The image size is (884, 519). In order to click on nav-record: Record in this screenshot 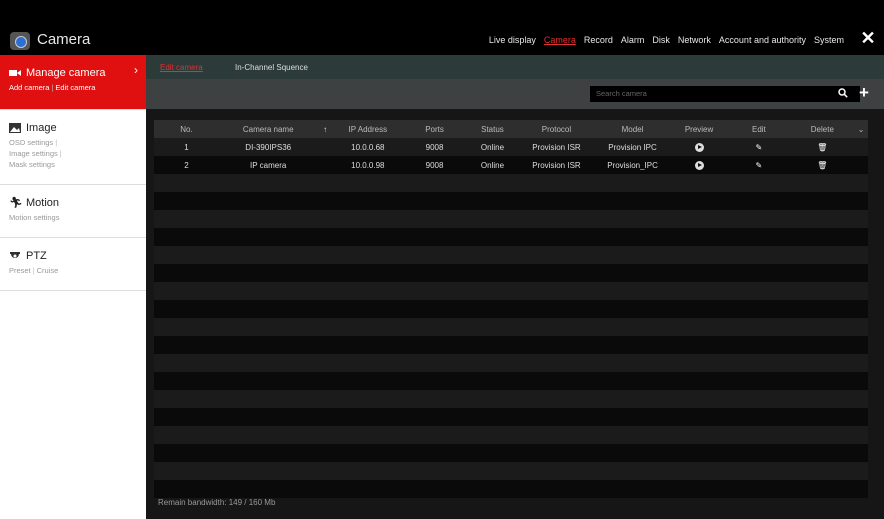, I will do `click(598, 40)`.